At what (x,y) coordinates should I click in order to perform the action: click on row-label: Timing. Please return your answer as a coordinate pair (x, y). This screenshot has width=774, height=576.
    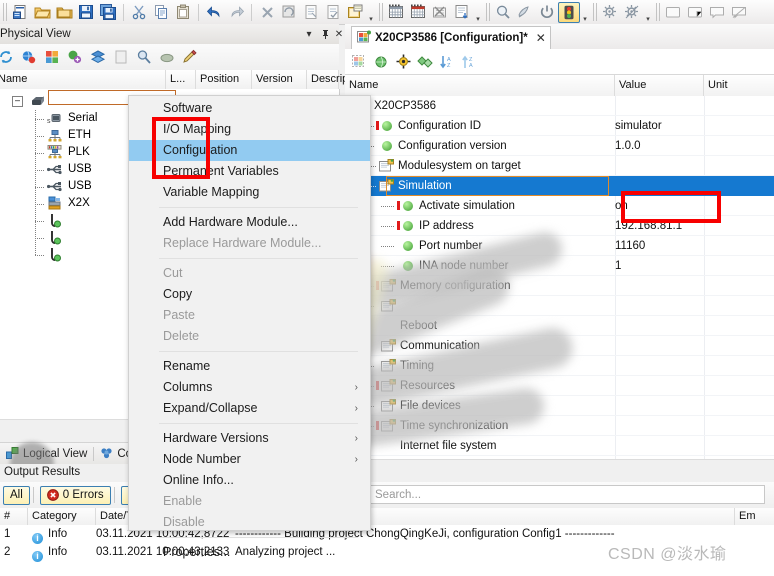
    Looking at the image, I should click on (417, 366).